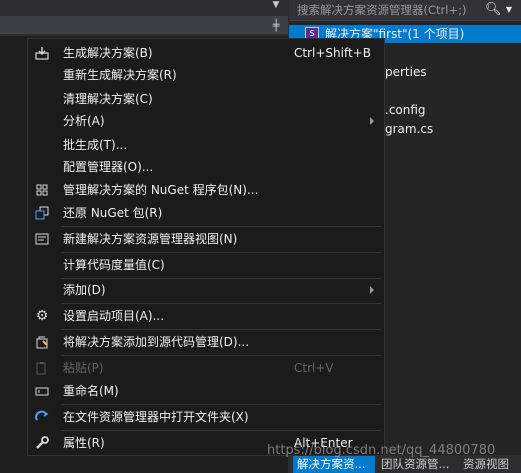 This screenshot has width=521, height=473. I want to click on menu-item-code-metrics: 计算代码度量值(C), so click(206, 265).